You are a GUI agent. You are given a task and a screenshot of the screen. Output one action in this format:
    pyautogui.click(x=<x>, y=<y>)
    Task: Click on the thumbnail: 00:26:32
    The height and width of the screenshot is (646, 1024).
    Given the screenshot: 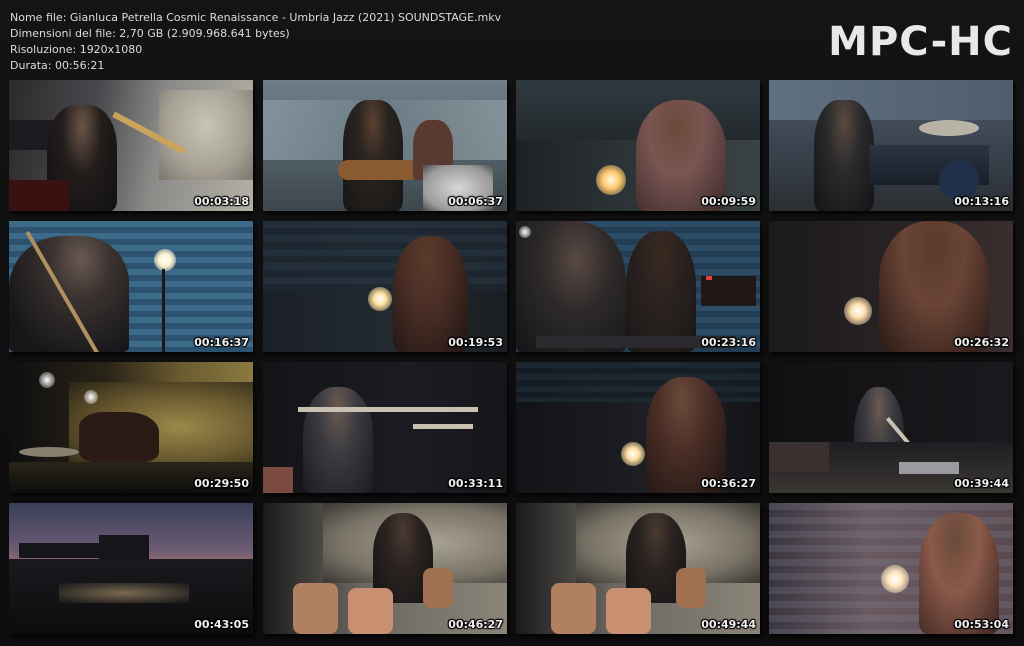 What is the action you would take?
    pyautogui.click(x=891, y=286)
    